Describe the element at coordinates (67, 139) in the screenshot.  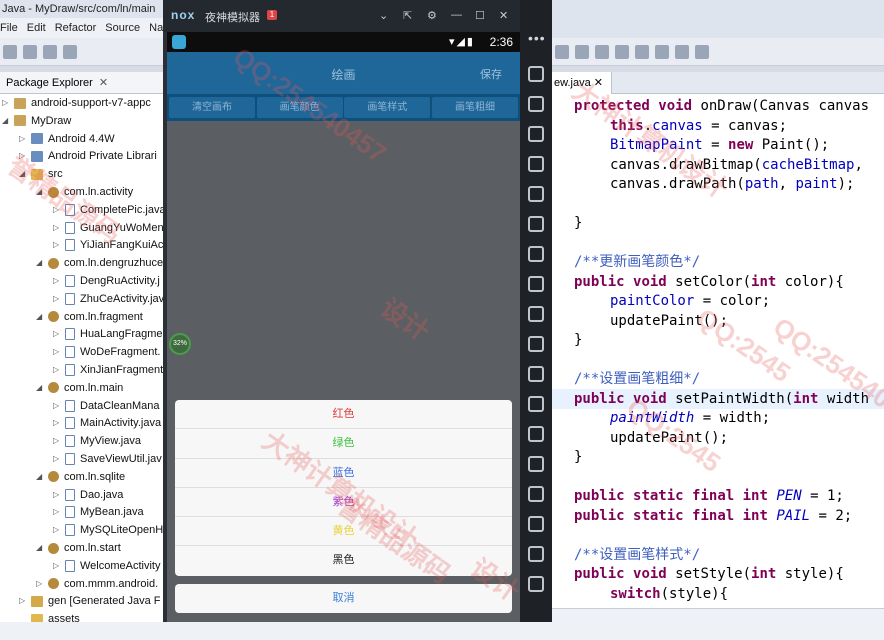
I see `tree-item: ▷ Android 4.4W` at that location.